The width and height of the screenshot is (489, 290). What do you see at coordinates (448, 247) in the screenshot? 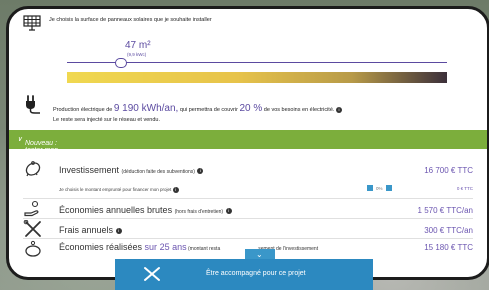
I see `realized-value: 15 180 € TTC` at bounding box center [448, 247].